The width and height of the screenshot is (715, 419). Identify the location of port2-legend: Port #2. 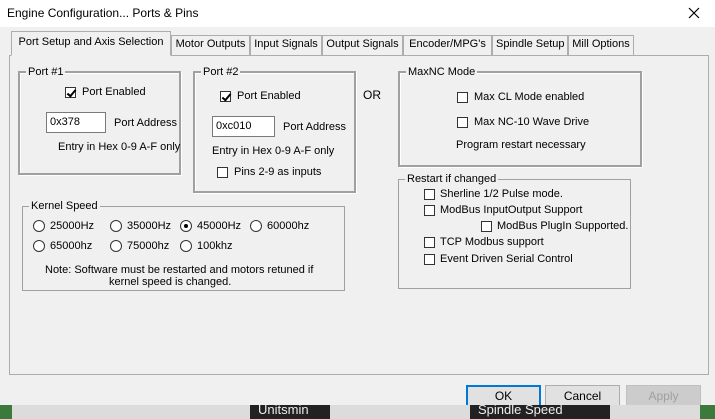
(221, 72).